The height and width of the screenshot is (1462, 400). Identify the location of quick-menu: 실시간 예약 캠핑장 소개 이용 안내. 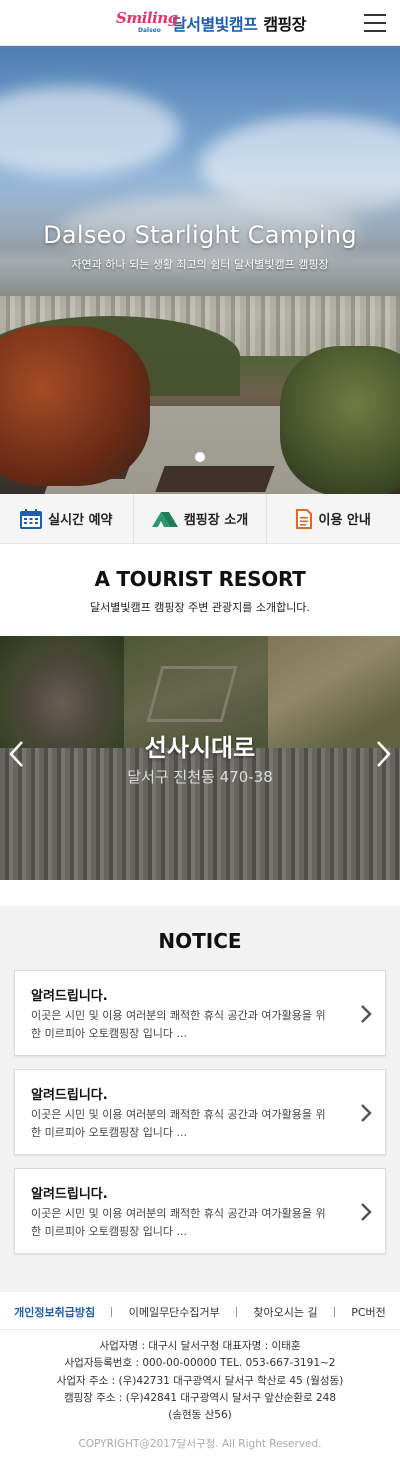
(200, 519).